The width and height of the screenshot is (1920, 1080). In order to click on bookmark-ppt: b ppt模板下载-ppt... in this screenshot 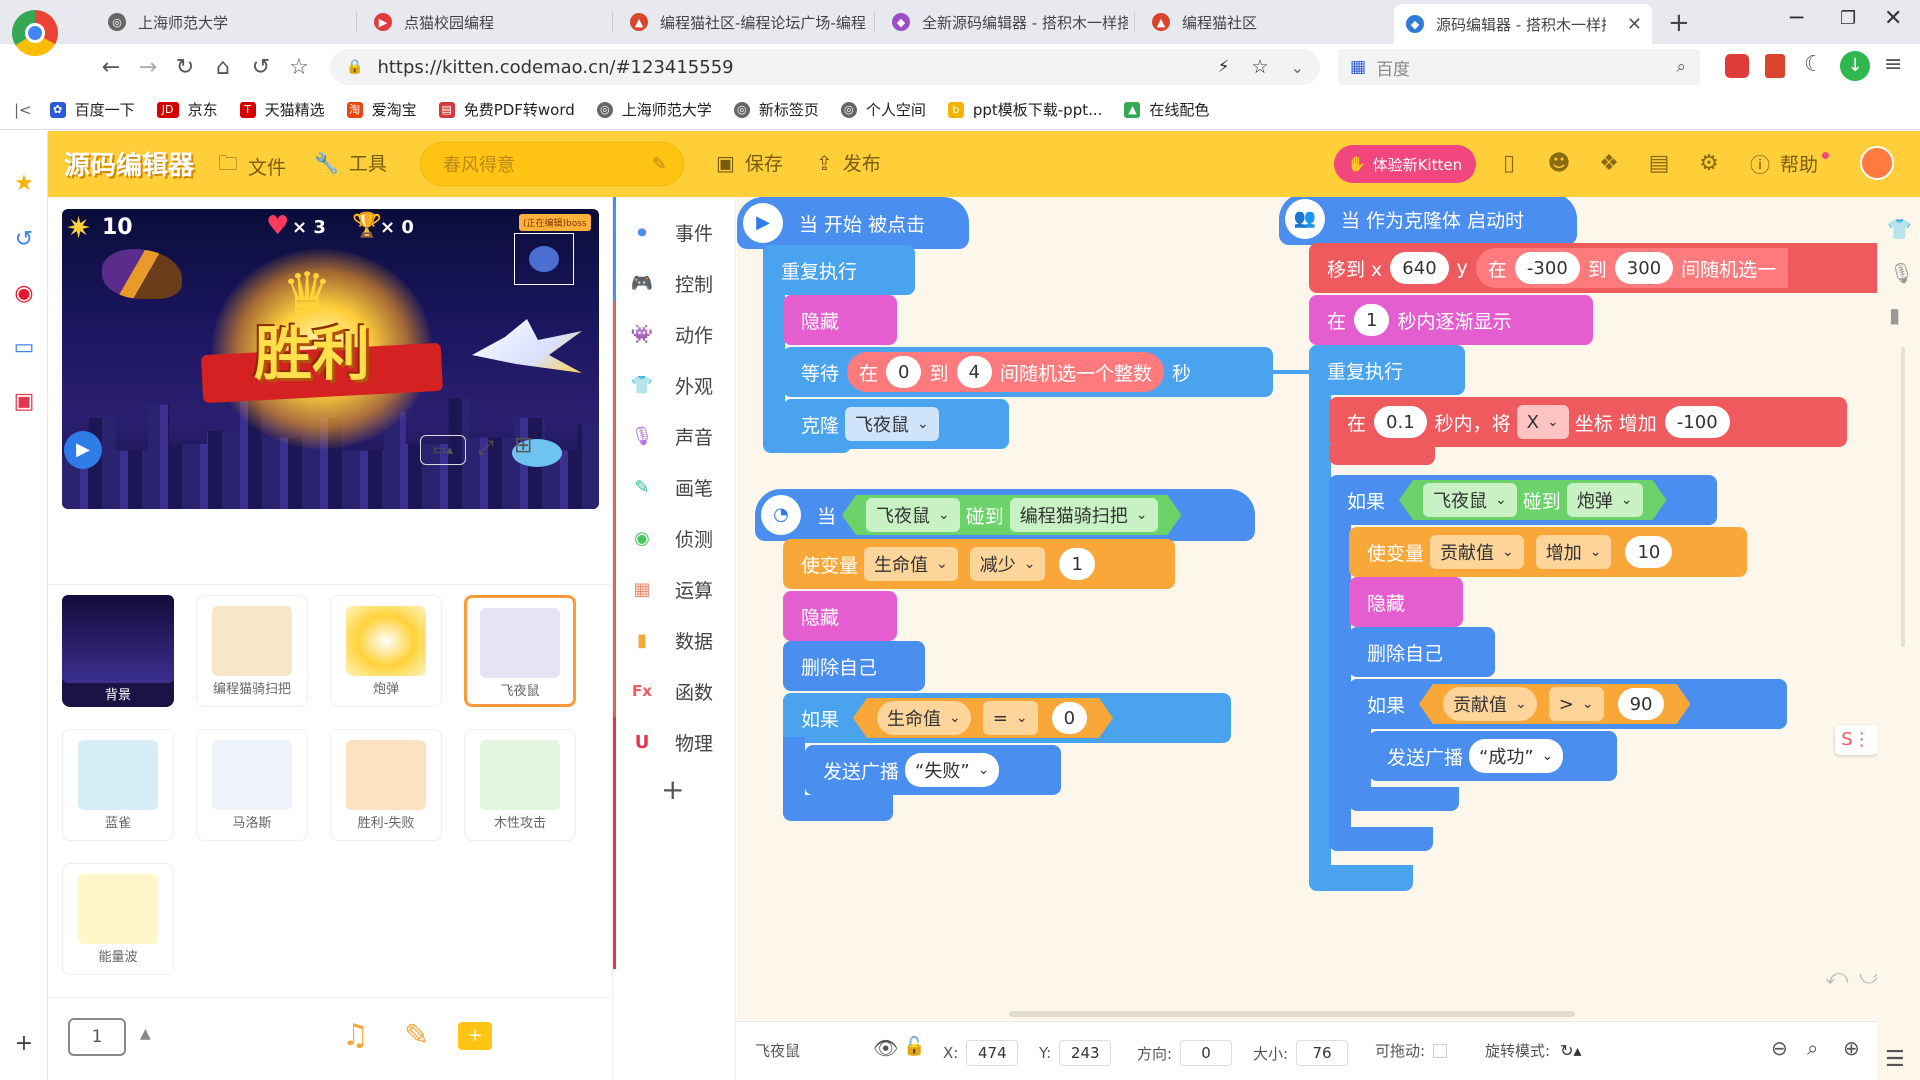, I will do `click(1024, 109)`.